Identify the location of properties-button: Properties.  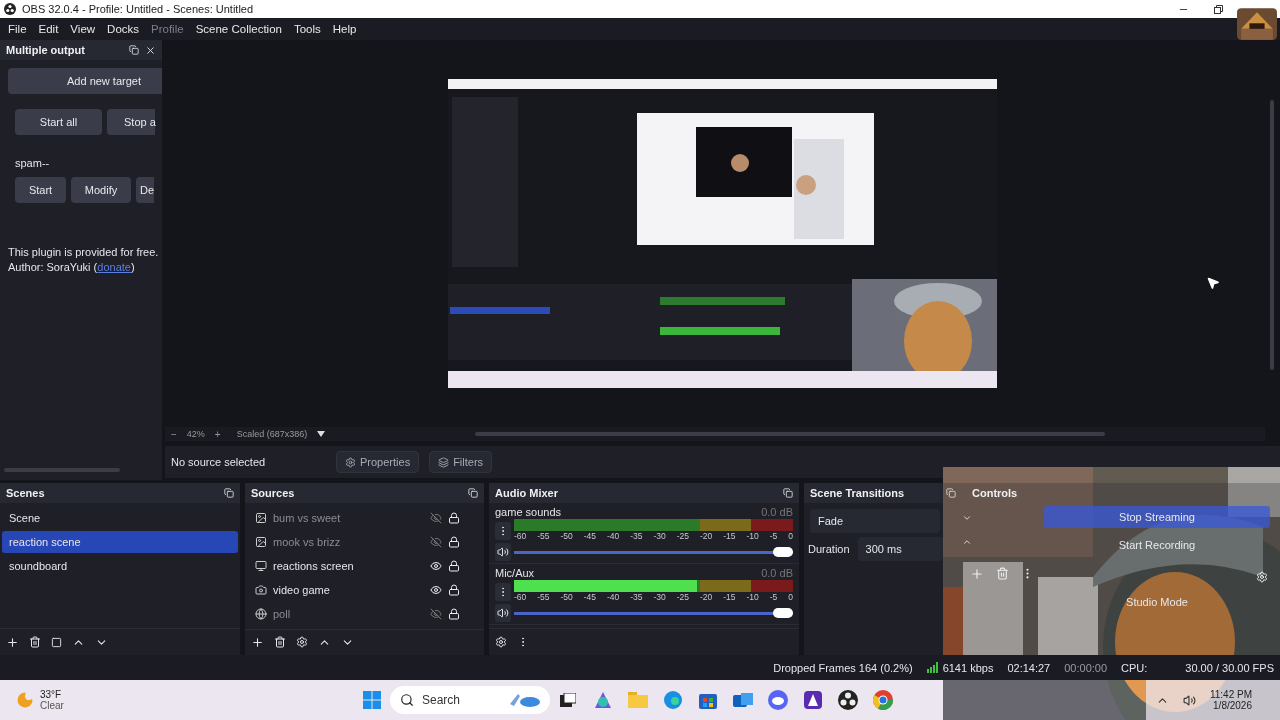
(378, 462).